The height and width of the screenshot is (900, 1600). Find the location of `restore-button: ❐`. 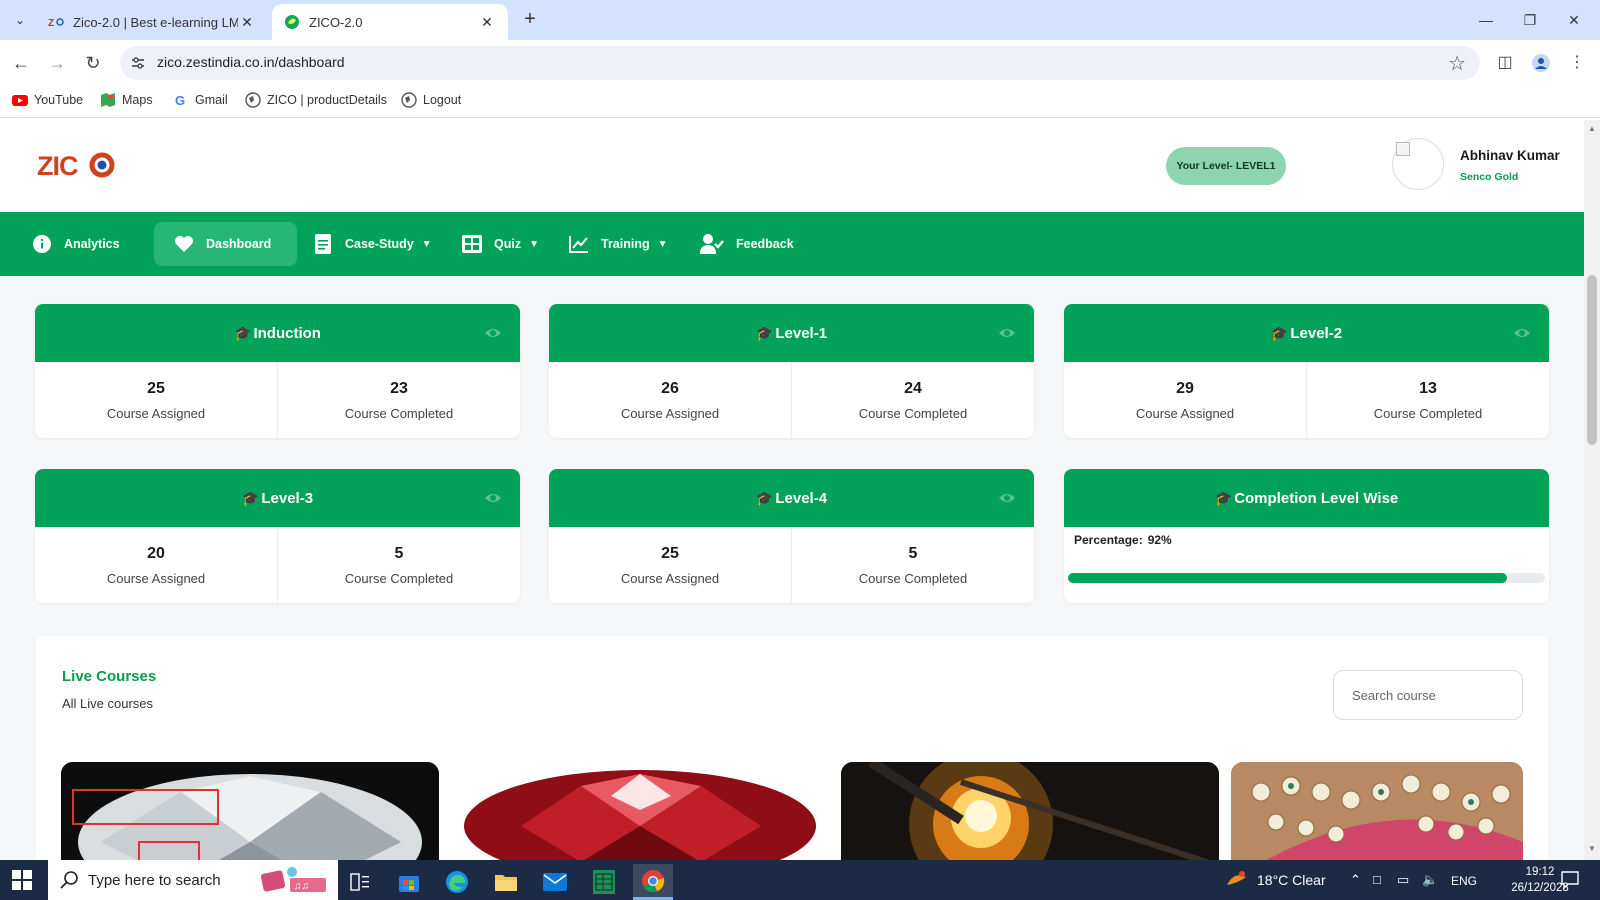

restore-button: ❐ is located at coordinates (1530, 20).